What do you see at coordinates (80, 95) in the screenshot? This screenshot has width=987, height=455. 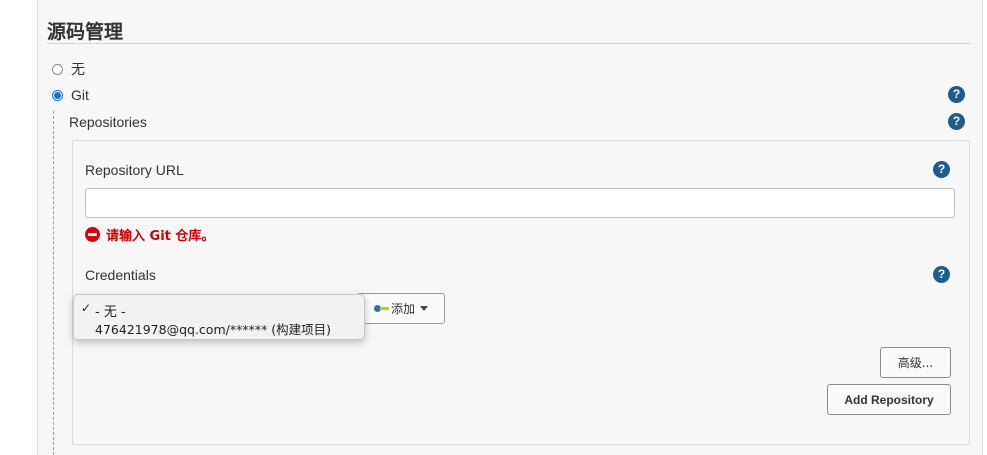 I see `scm-option-git-label: Git` at bounding box center [80, 95].